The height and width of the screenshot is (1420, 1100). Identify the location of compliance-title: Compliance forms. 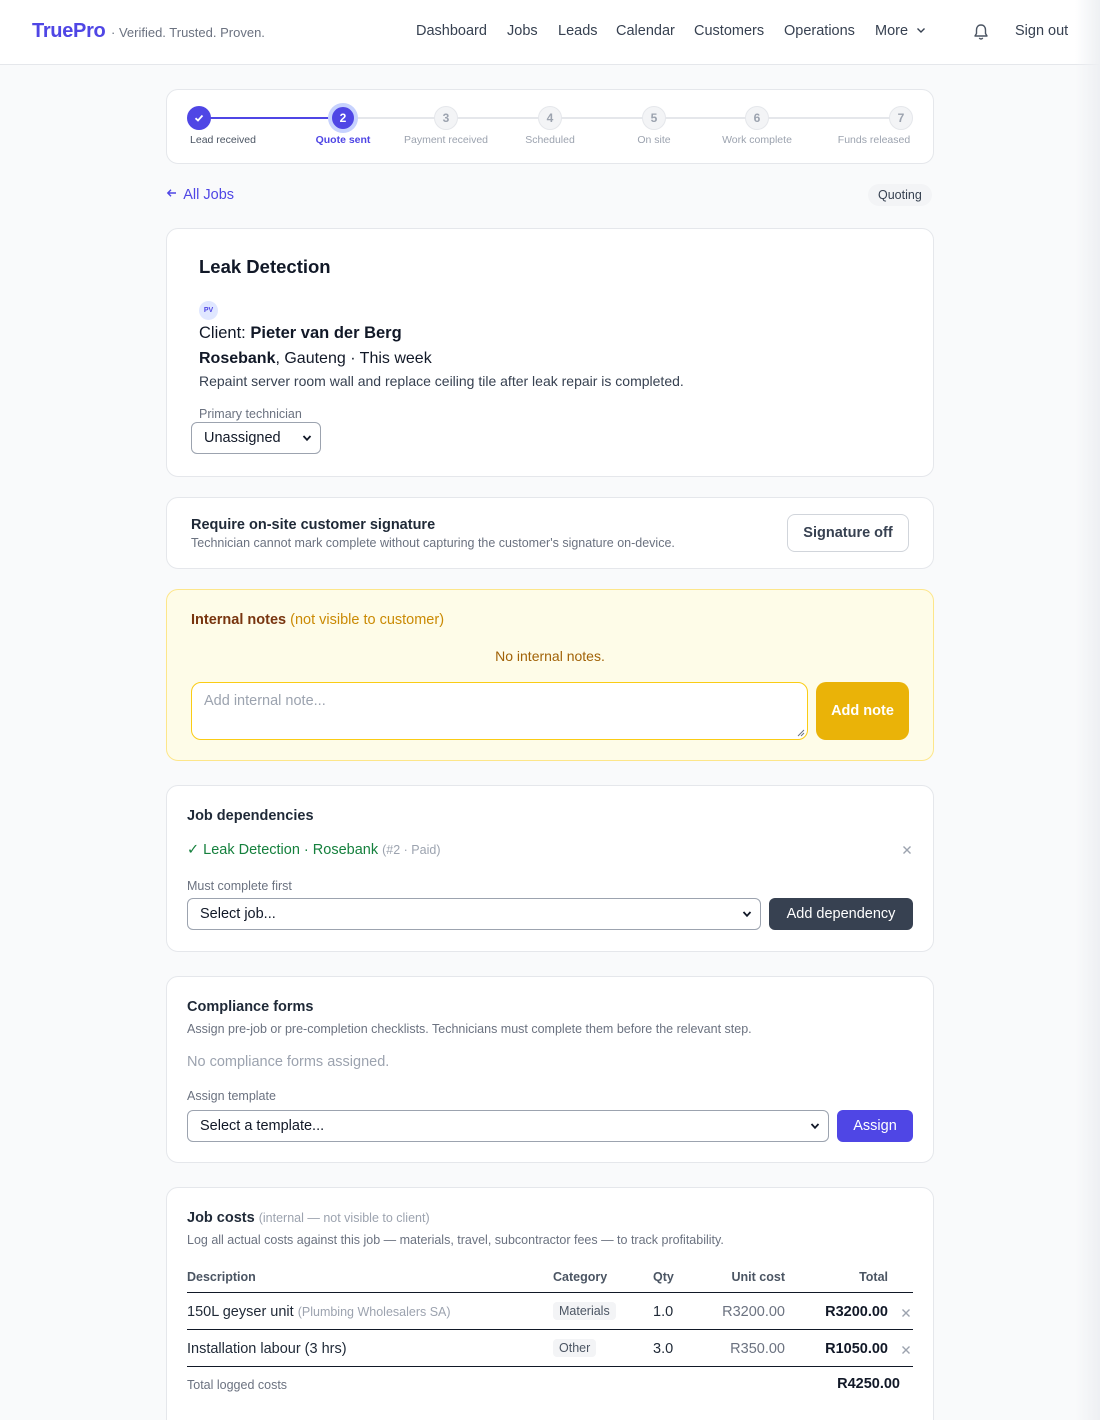
(250, 1007).